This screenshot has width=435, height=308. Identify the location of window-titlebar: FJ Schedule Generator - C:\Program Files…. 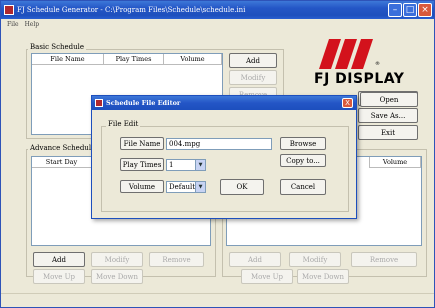
(217, 10).